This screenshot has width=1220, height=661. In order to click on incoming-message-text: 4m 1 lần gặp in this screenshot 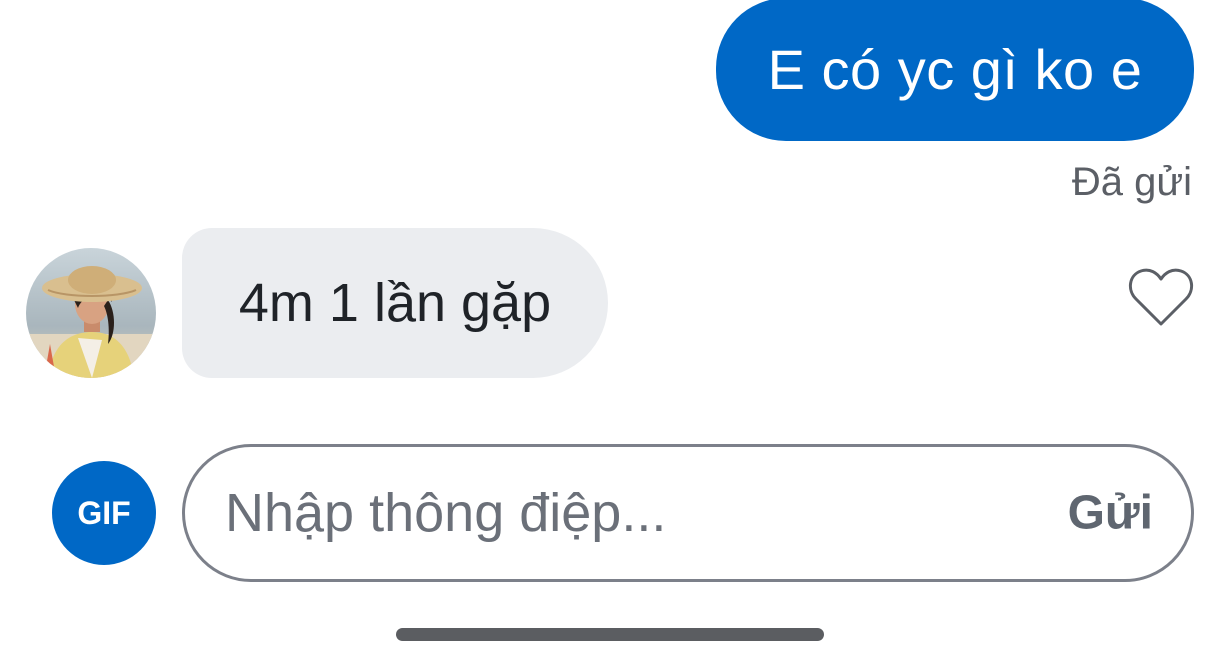, I will do `click(395, 303)`.